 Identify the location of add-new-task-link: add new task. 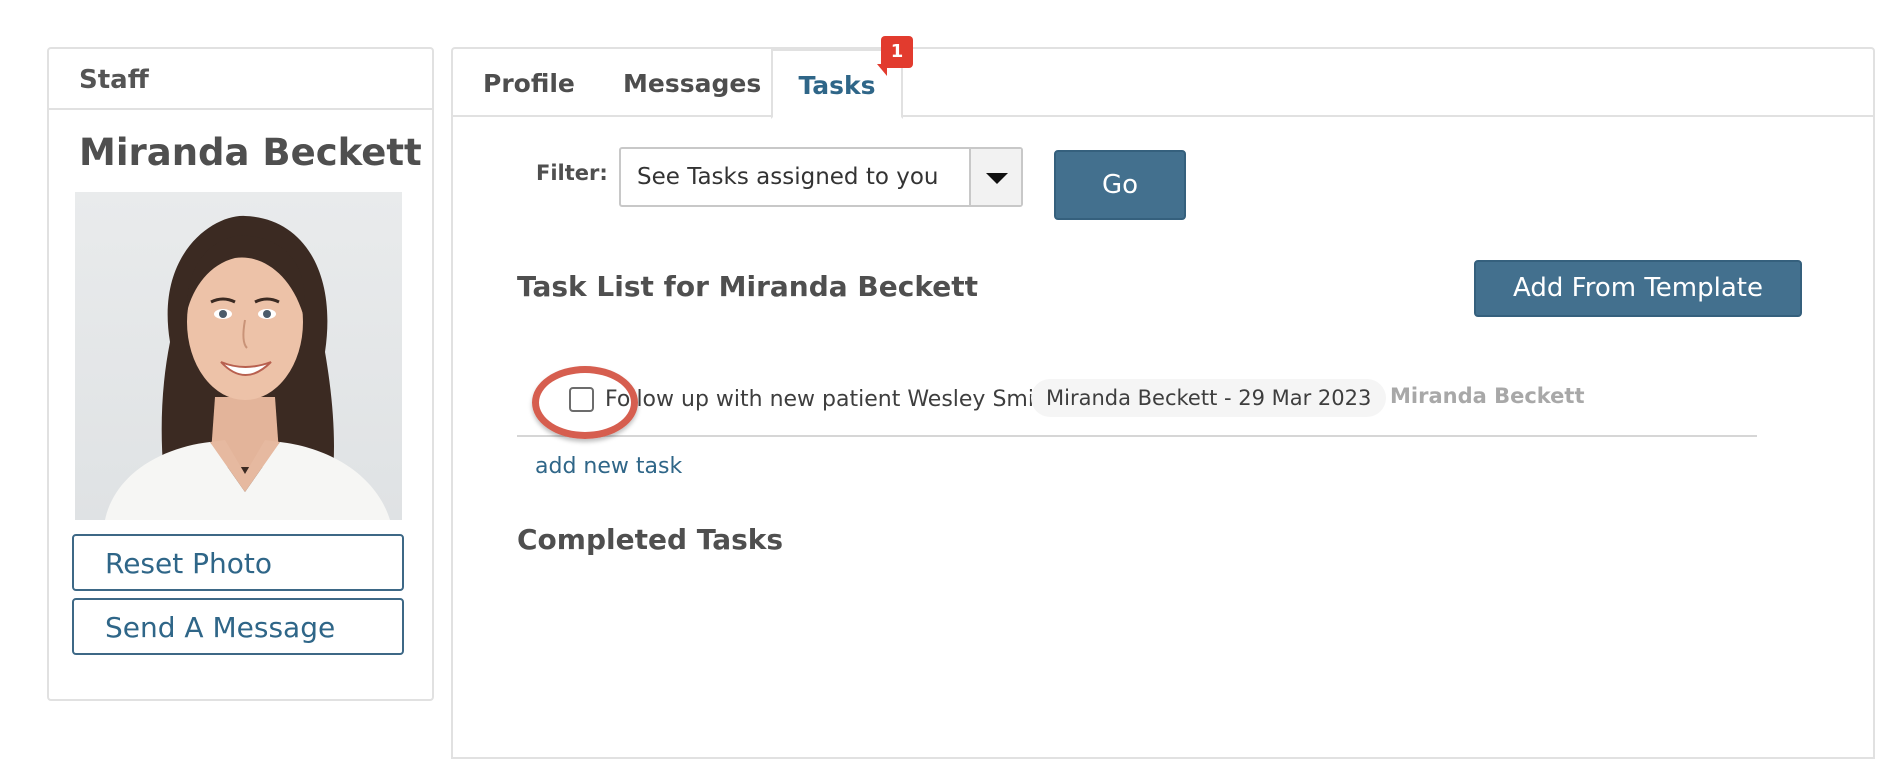
(608, 466).